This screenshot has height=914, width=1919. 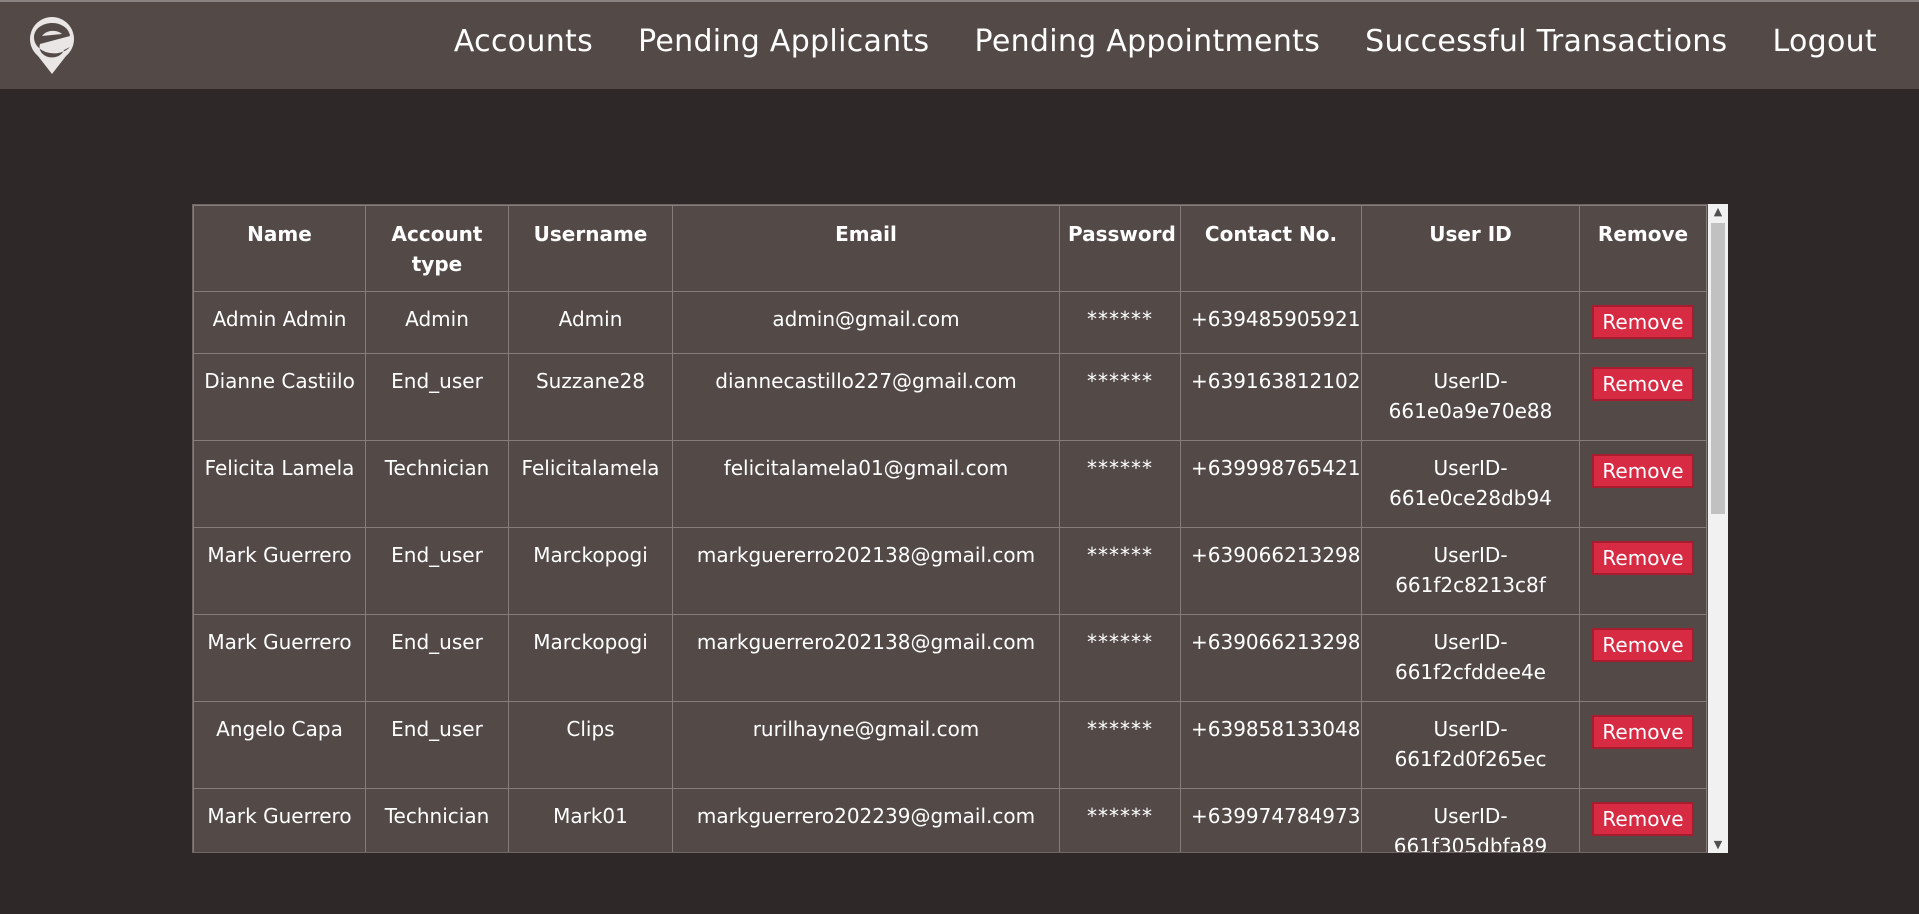 I want to click on nav-successful-transactions: Successful Transactions, so click(x=1546, y=41).